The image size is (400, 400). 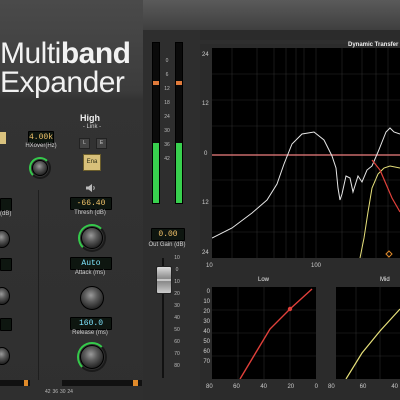 I want to click on low-transfer-x-axis: 80 60 40 20 0, so click(x=262, y=387).